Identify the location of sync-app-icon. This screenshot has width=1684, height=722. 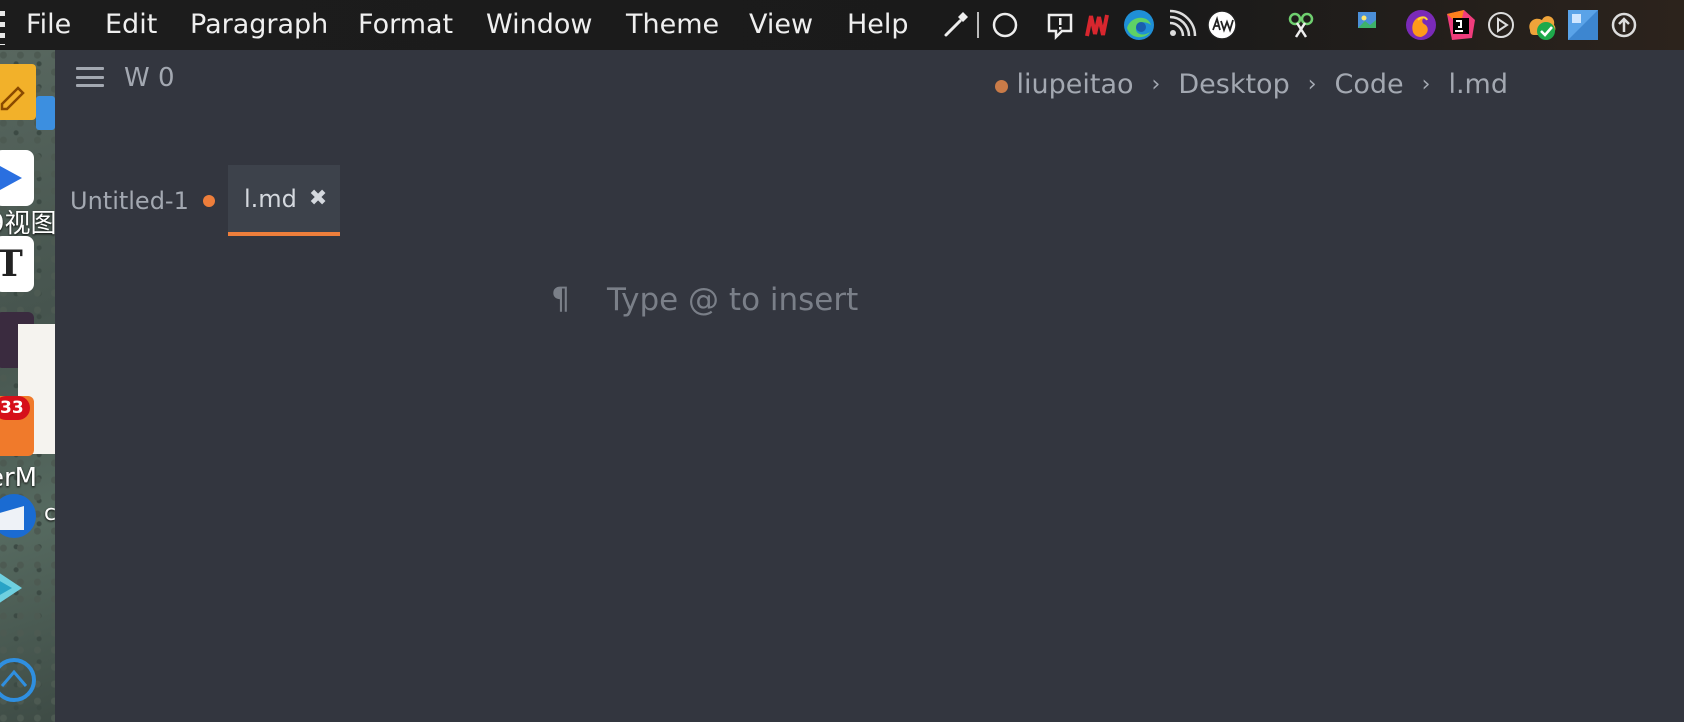
(21, 678).